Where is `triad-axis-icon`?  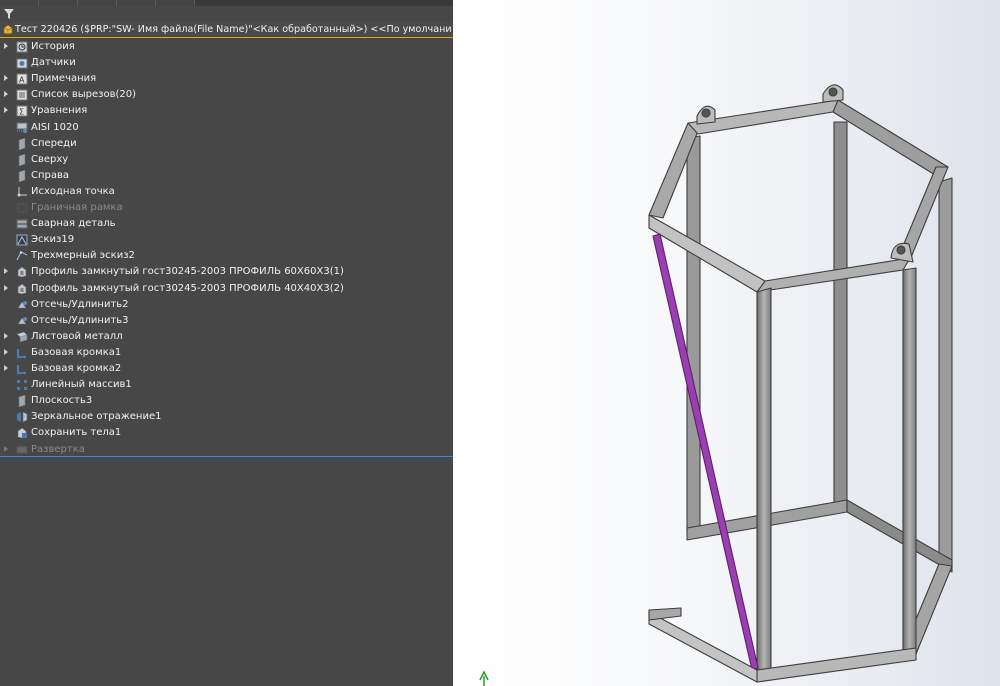
triad-axis-icon is located at coordinates (484, 678).